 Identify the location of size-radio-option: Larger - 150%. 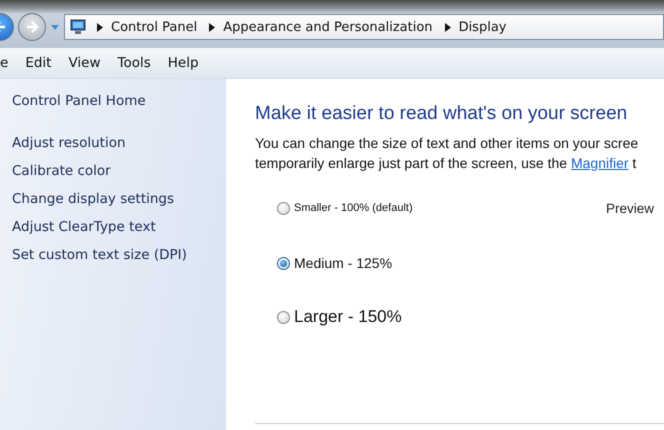
(339, 317).